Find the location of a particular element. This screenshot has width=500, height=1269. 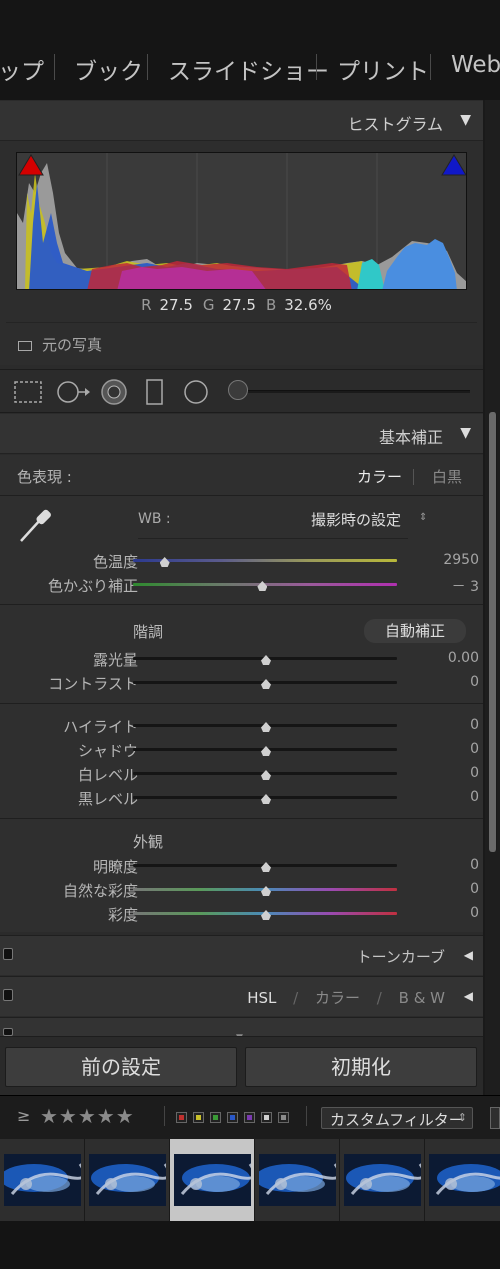

vibrance-label: 自然な彩度 is located at coordinates (100, 891).